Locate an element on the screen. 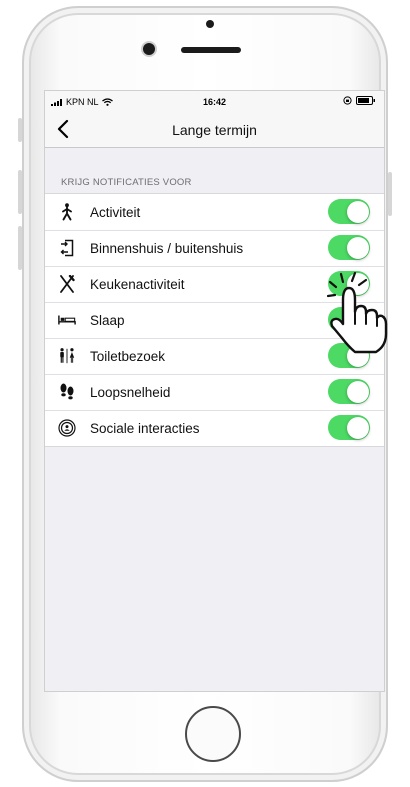 This screenshot has width=410, height=787. toggle-activiteit is located at coordinates (349, 211).